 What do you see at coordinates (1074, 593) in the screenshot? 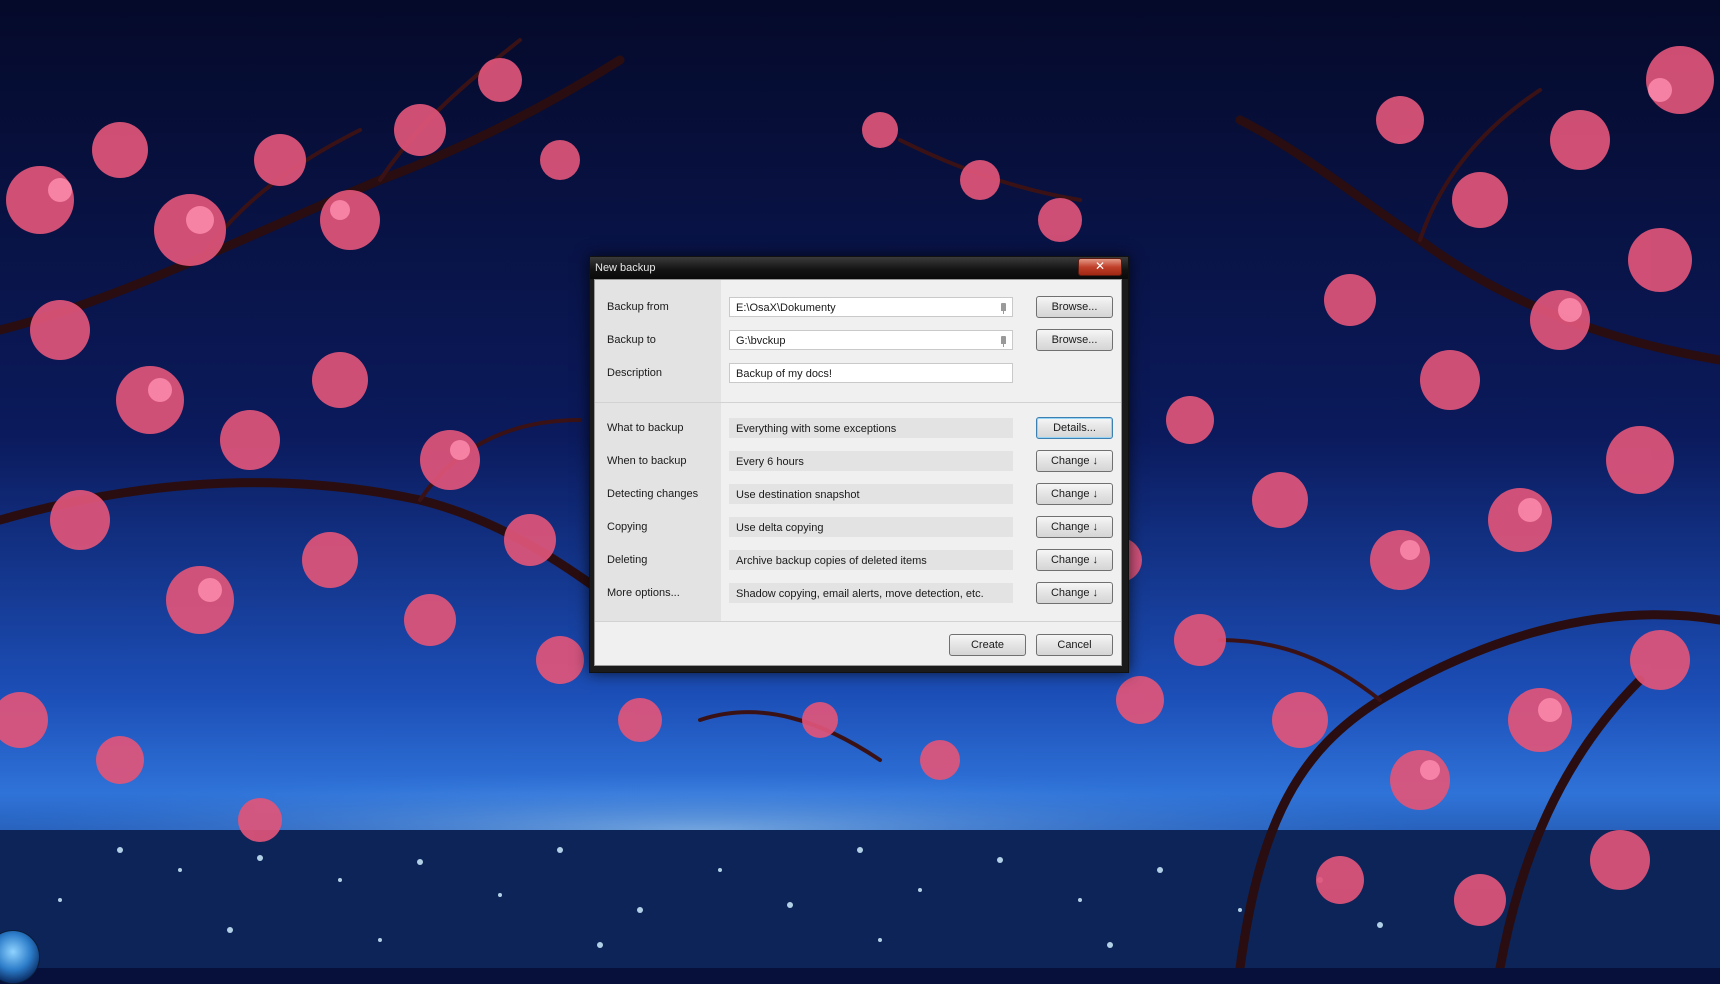
I see `more-options-change-button: Change ↓` at bounding box center [1074, 593].